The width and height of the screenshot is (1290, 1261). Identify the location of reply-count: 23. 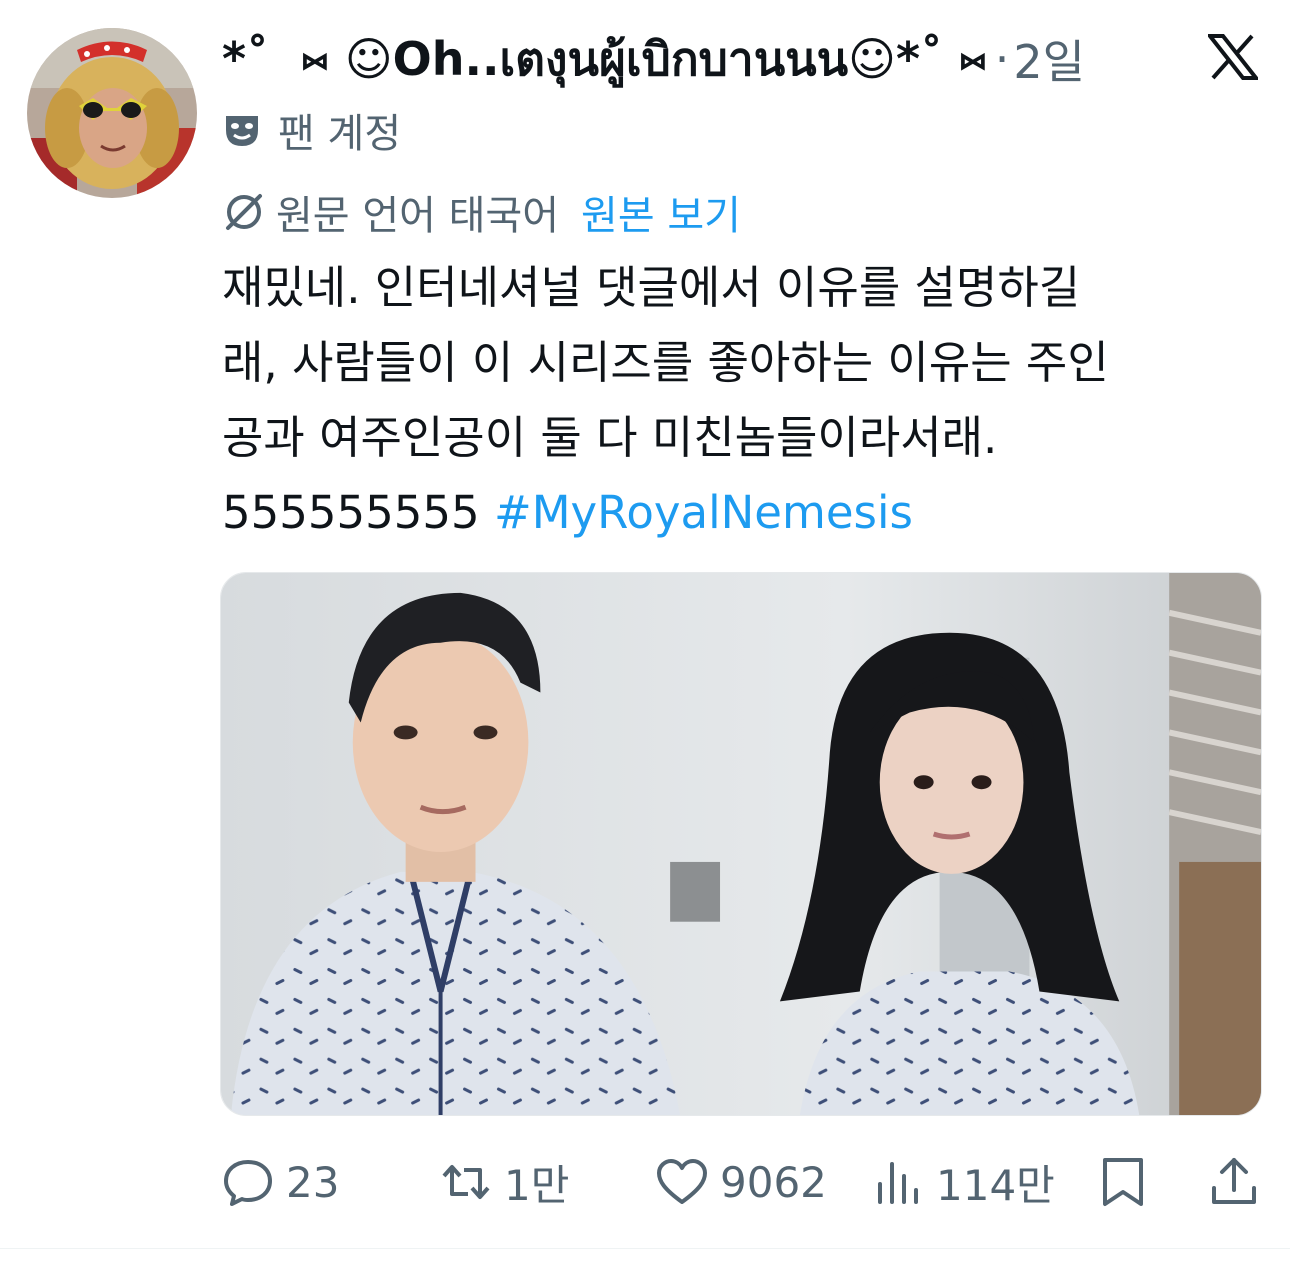
(313, 1182).